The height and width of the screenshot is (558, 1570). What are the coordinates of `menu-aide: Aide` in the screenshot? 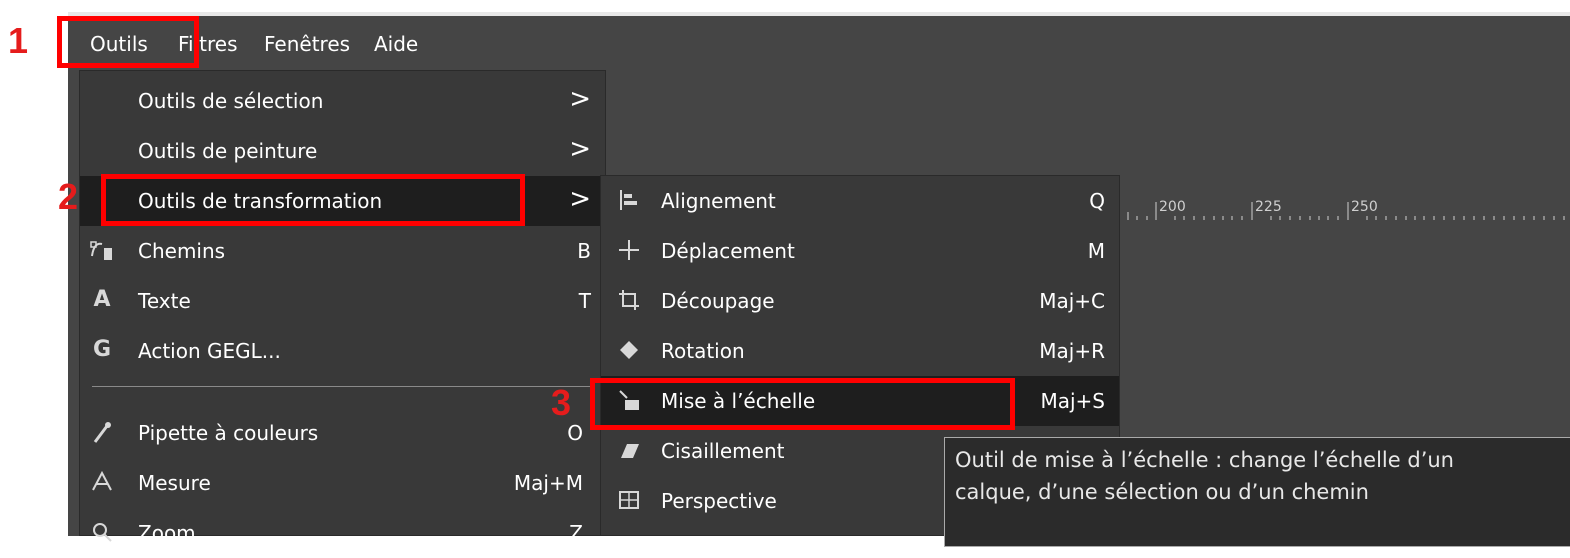 It's located at (396, 44).